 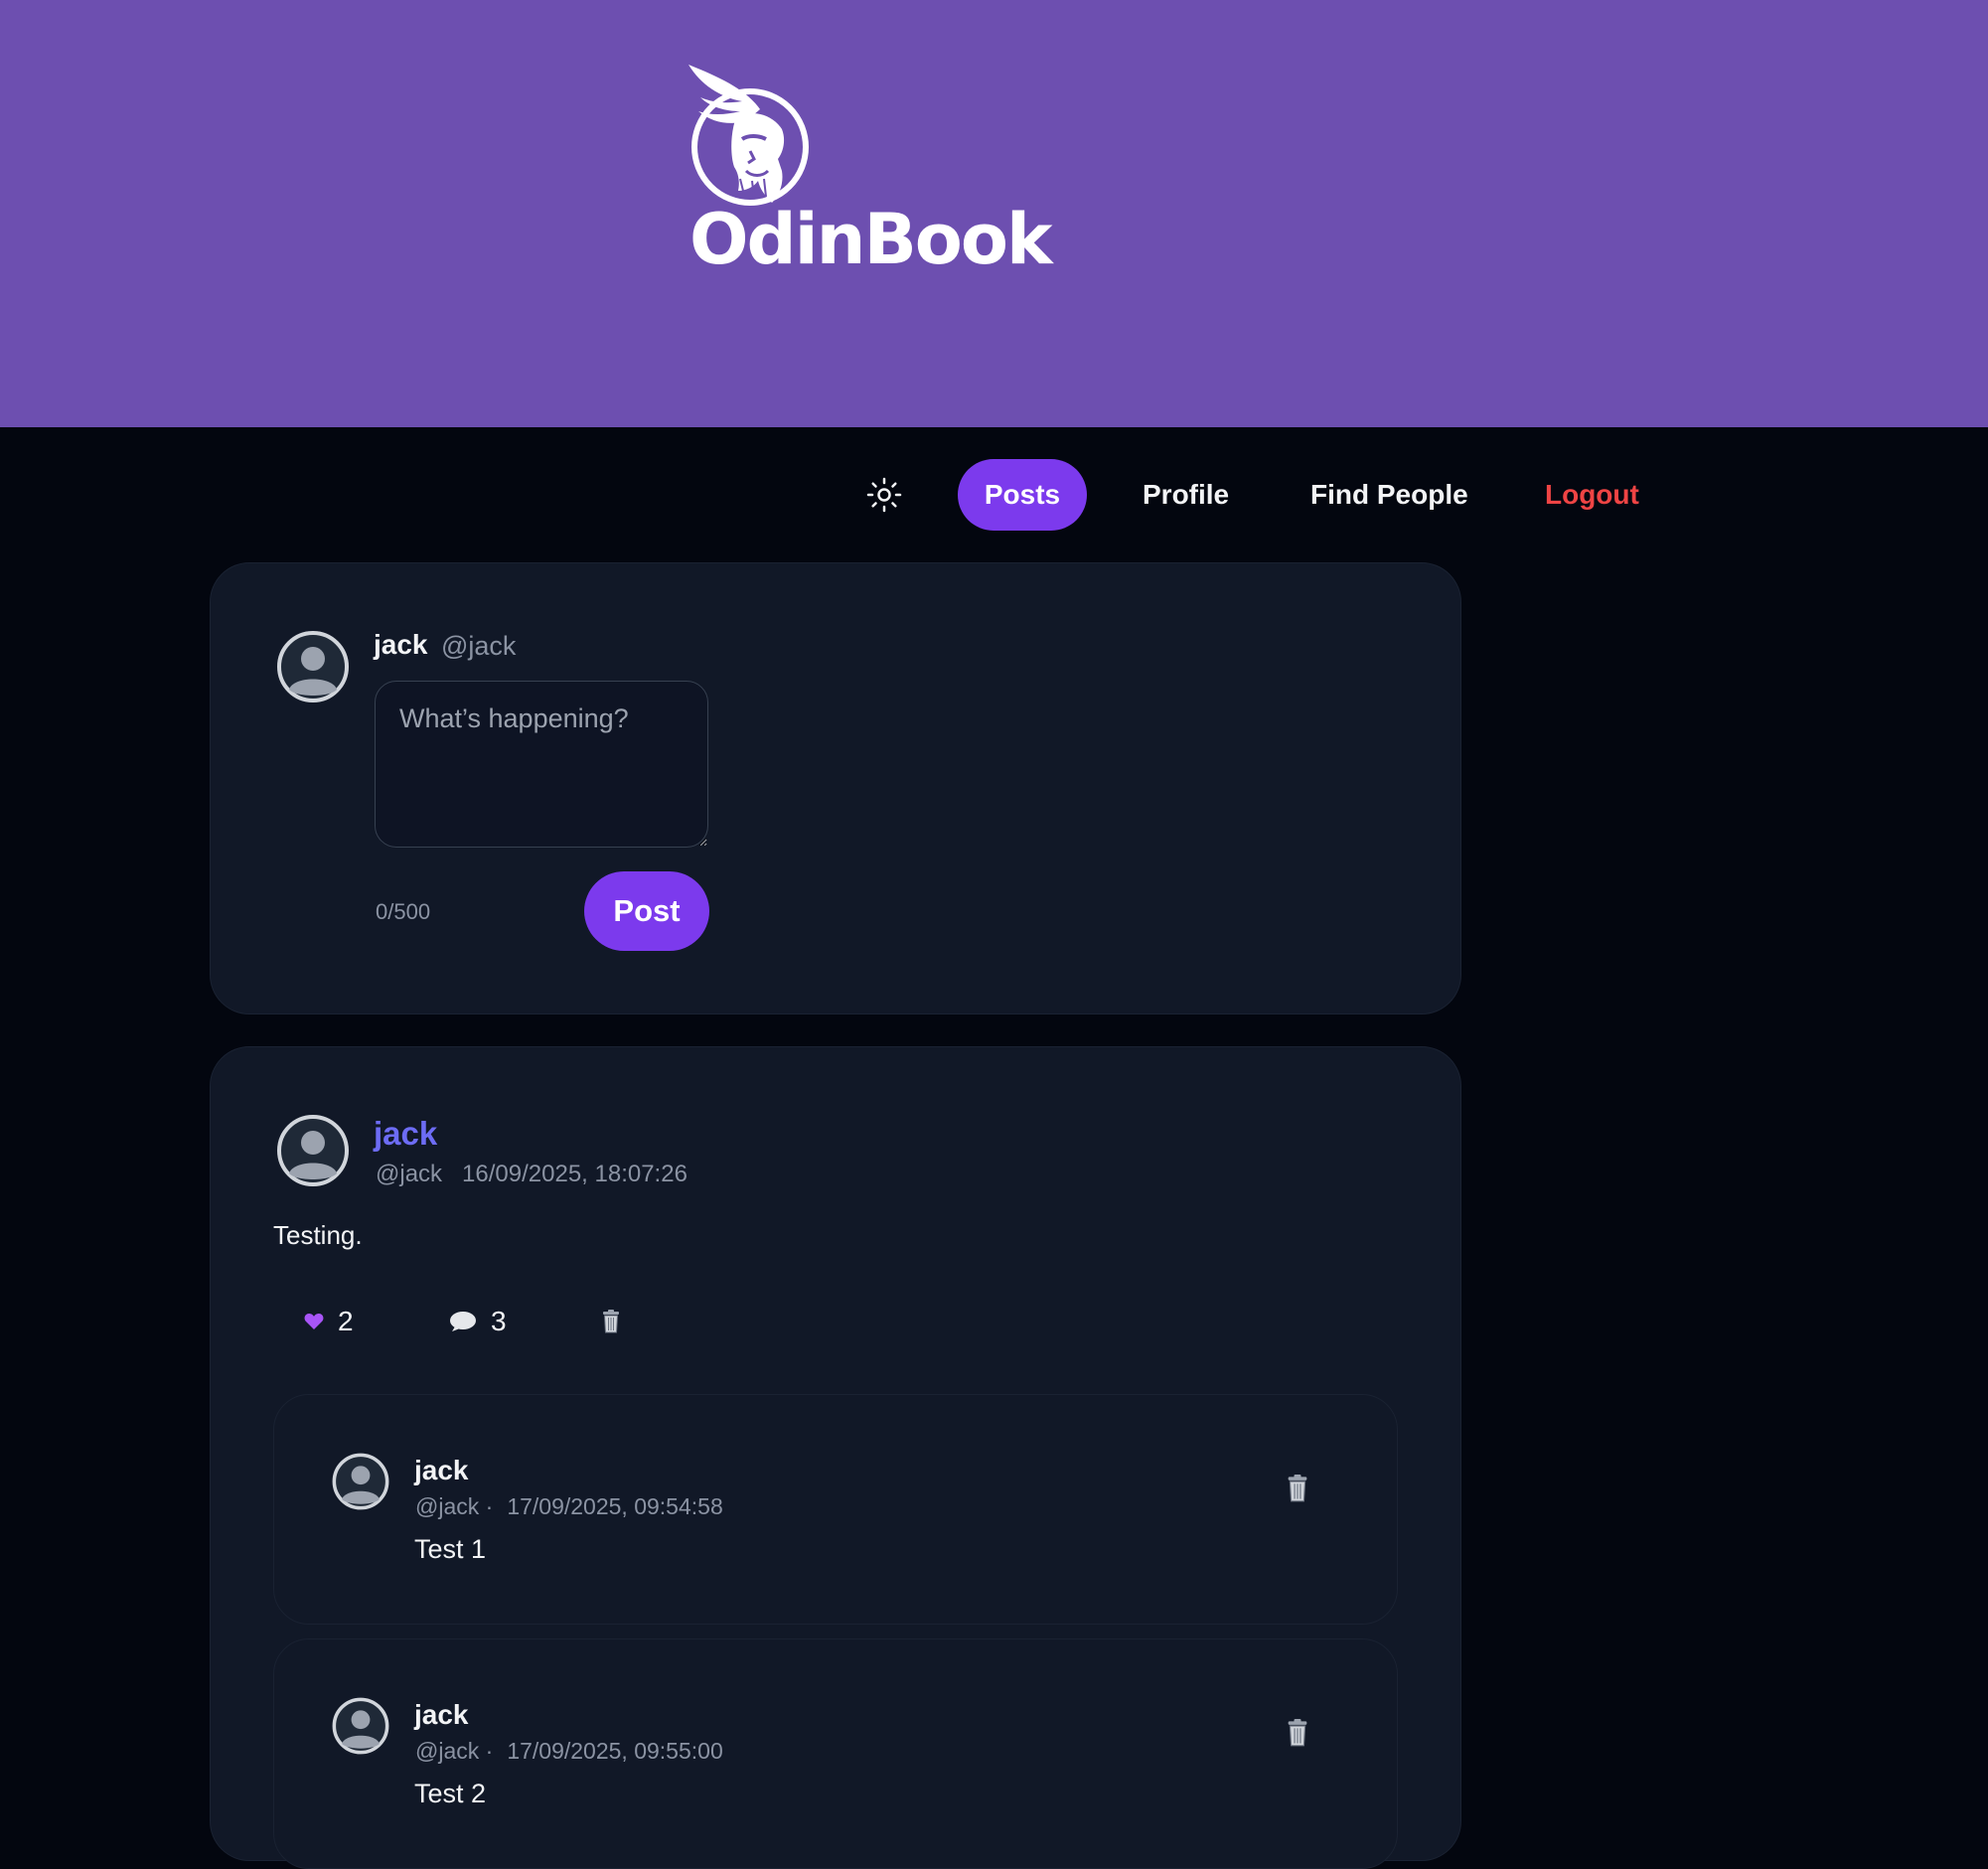 I want to click on comment-timestamp: 17/09/2025, 09:55:00, so click(x=615, y=1751).